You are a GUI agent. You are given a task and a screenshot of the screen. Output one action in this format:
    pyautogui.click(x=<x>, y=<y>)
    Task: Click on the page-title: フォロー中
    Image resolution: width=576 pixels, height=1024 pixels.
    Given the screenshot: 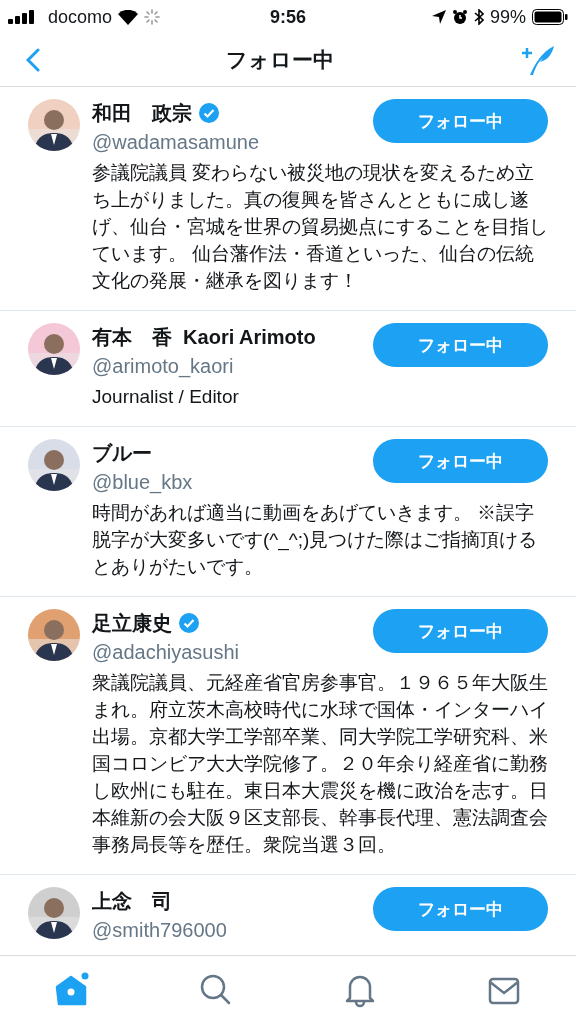 What is the action you would take?
    pyautogui.click(x=280, y=60)
    